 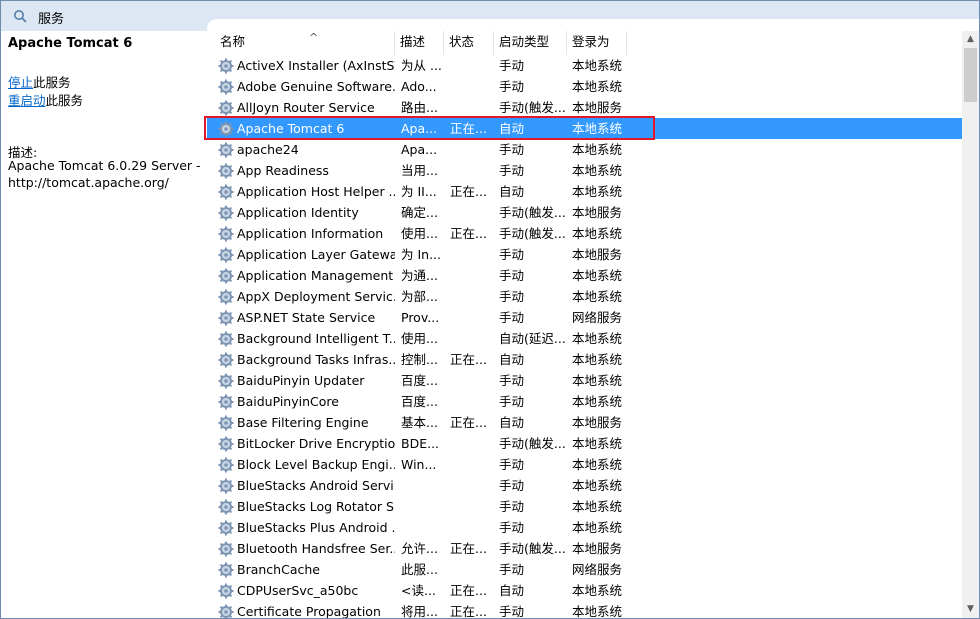 I want to click on table-row: BlueStacks Plus Android ... 手动 本地系统, so click(x=584, y=527).